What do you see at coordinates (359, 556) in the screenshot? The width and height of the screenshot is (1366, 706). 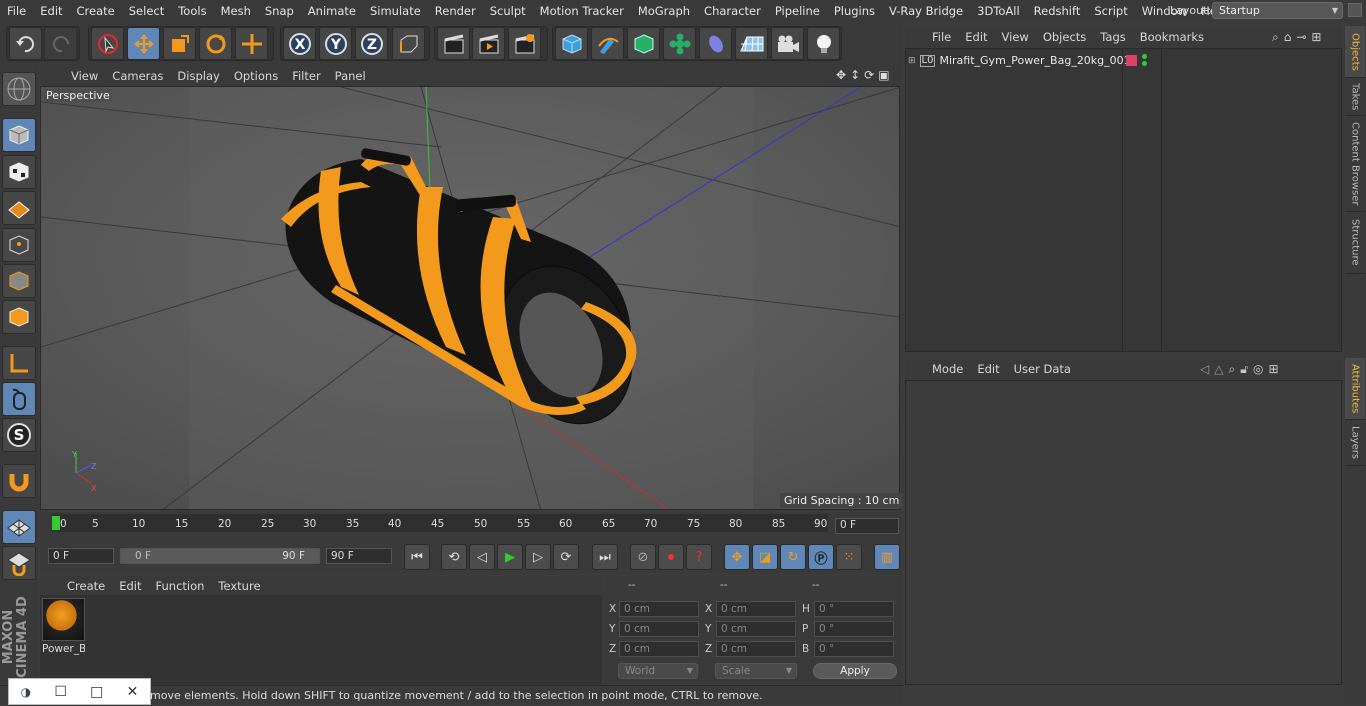 I see `max-time-field: 90 F` at bounding box center [359, 556].